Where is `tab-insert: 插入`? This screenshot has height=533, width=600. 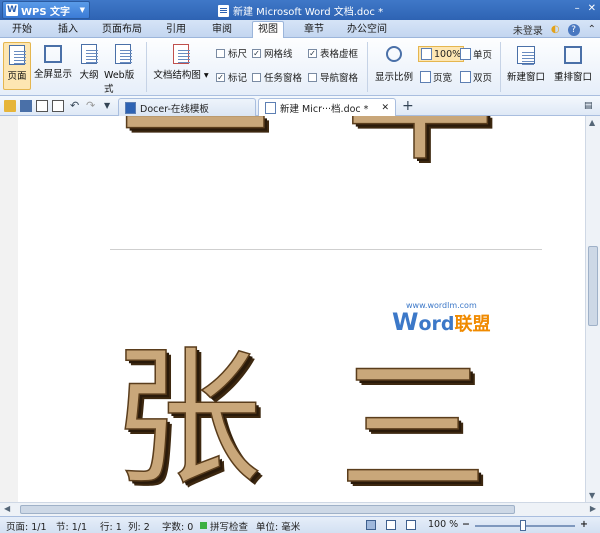
tab-insert: 插入 is located at coordinates (68, 30).